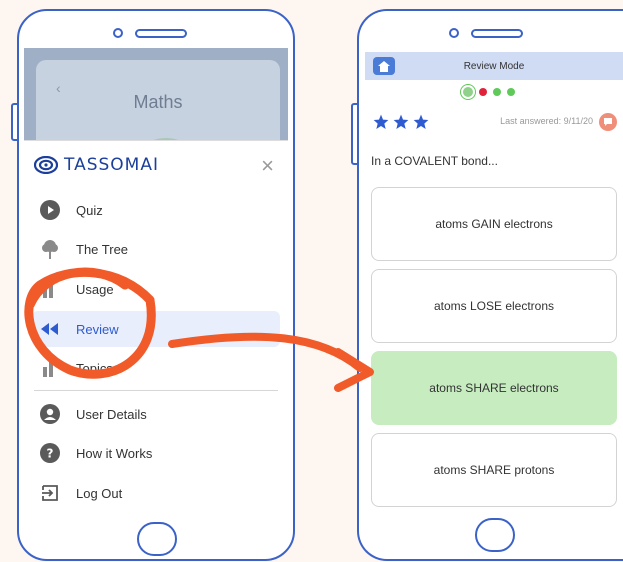 The height and width of the screenshot is (562, 623). Describe the element at coordinates (111, 165) in the screenshot. I see `logo-text: TASSOMAI` at that location.